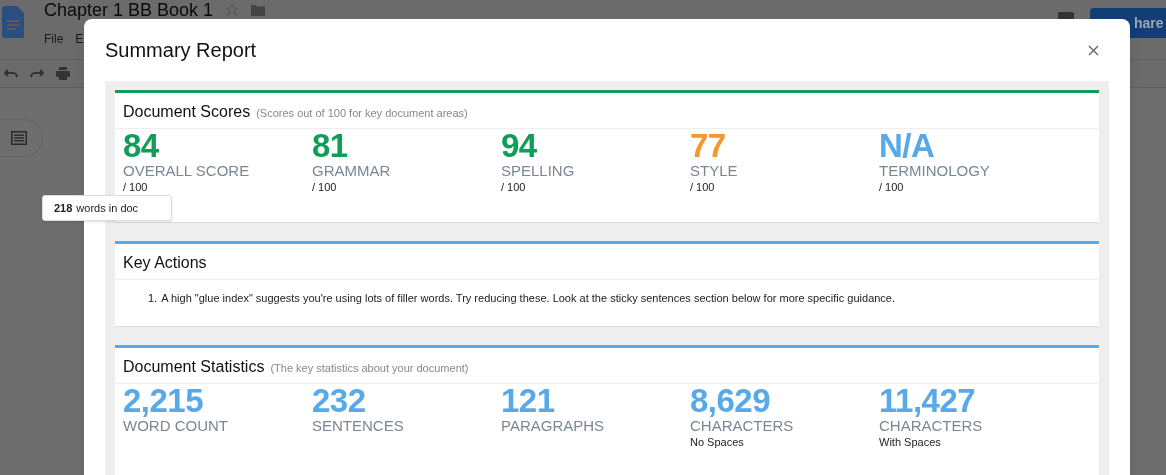 This screenshot has height=475, width=1166. What do you see at coordinates (186, 170) in the screenshot?
I see `score-label: OVERALL SCORE` at bounding box center [186, 170].